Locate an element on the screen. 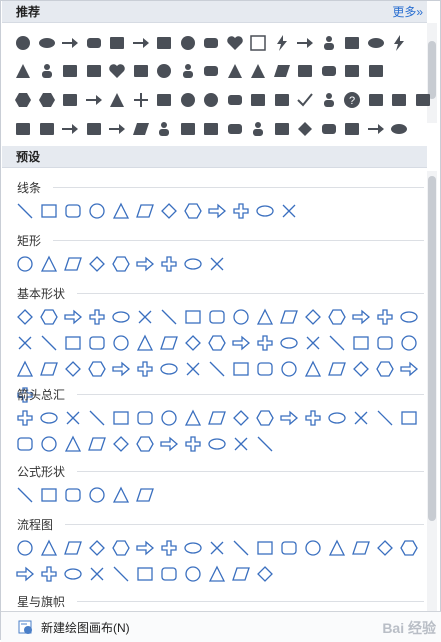 The height and width of the screenshot is (642, 441). parallelogram-icon is located at coordinates (282, 71).